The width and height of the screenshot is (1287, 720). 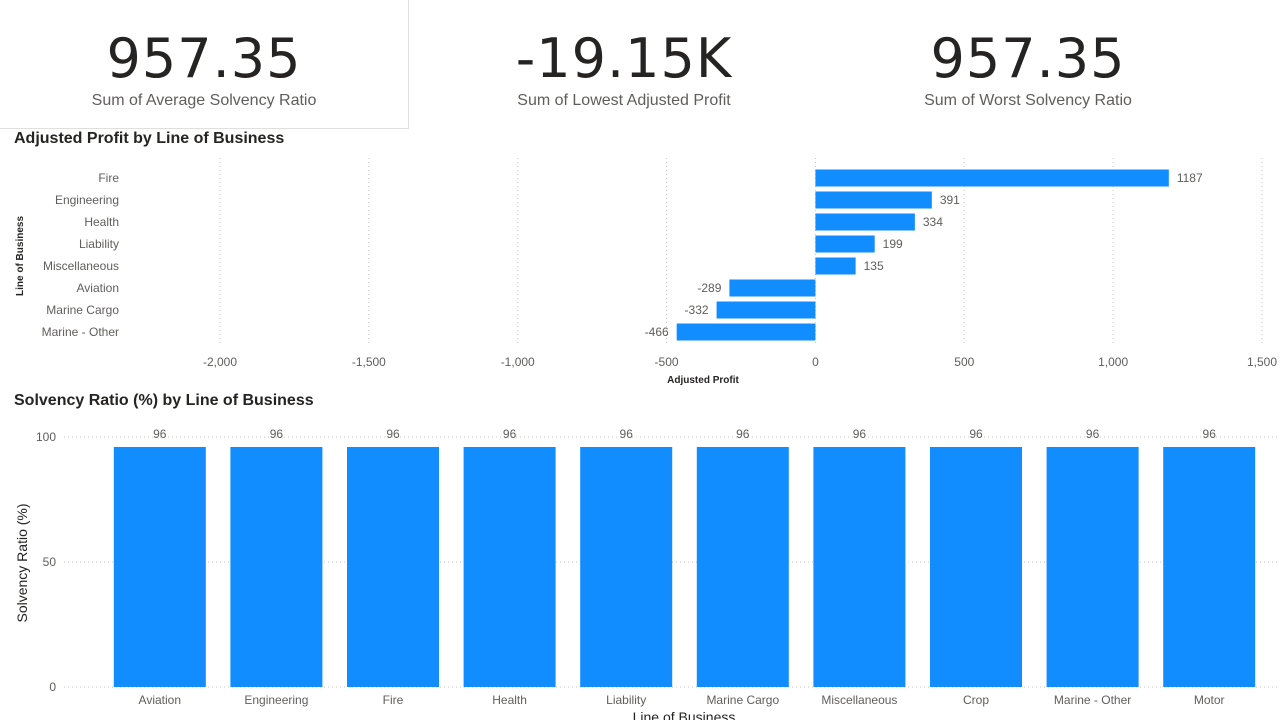 What do you see at coordinates (1262, 362) in the screenshot?
I see `x-tick-label: 1,500` at bounding box center [1262, 362].